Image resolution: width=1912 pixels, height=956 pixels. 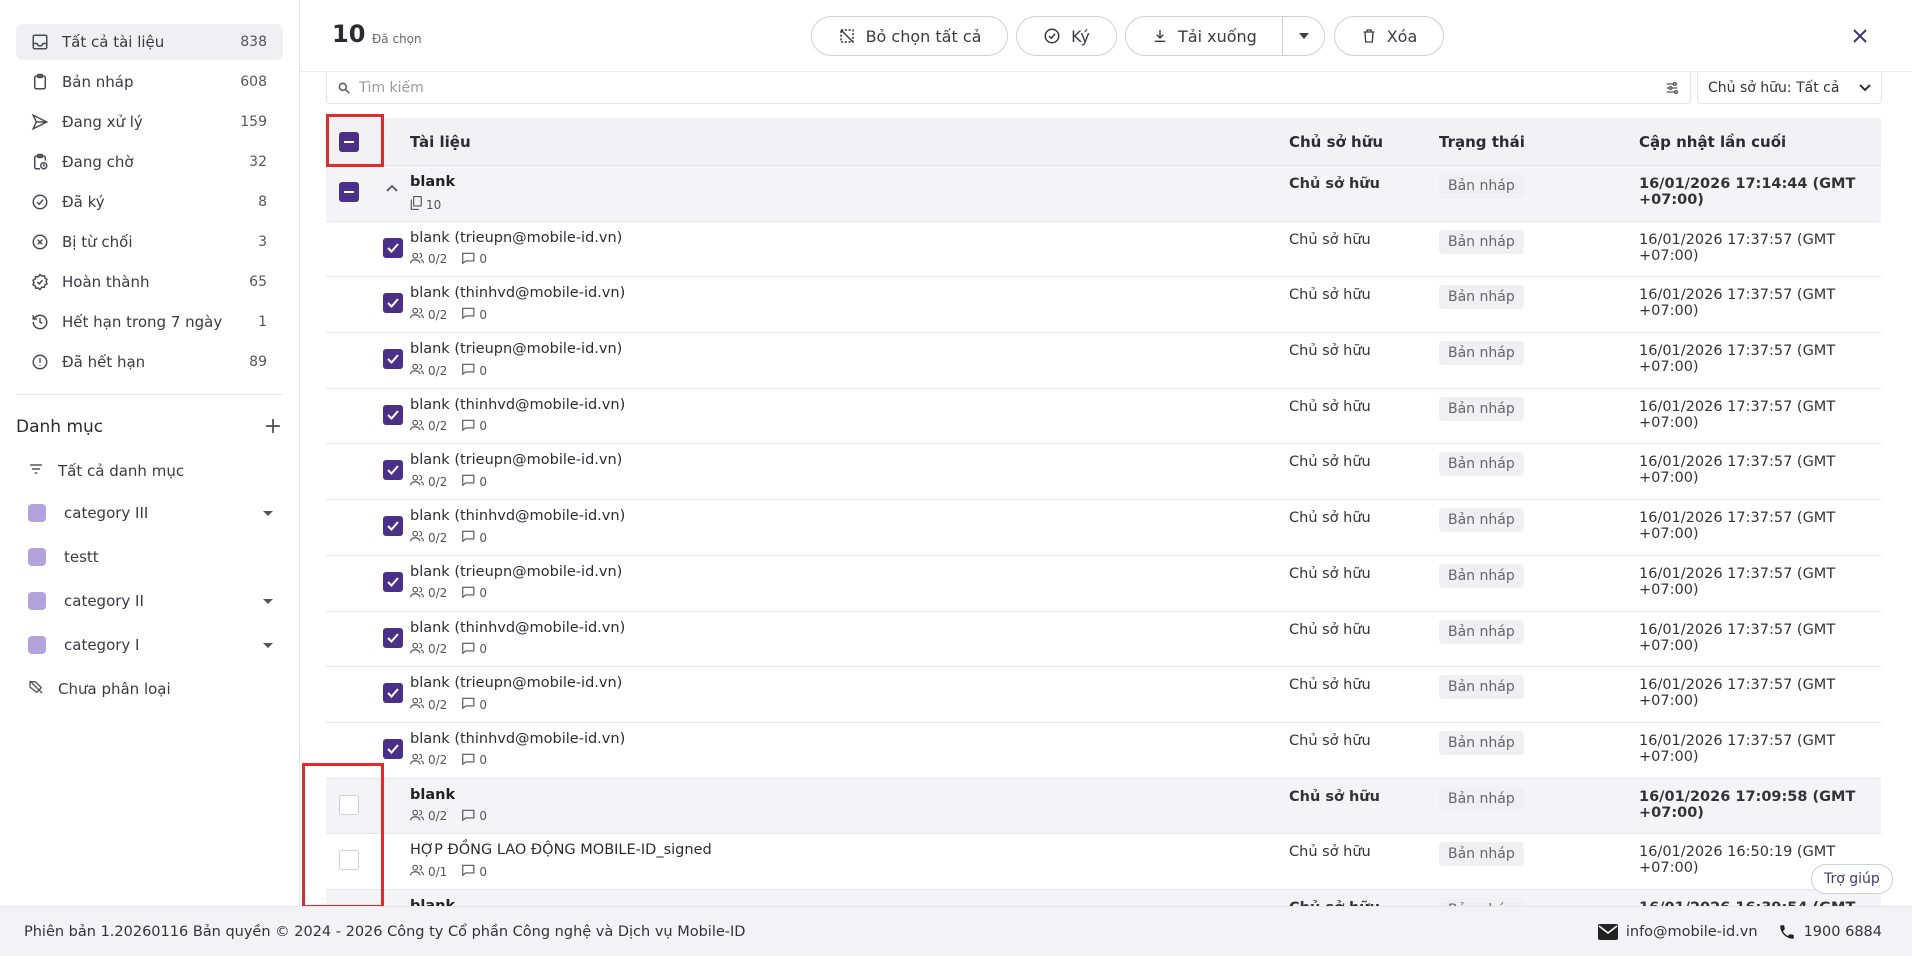 I want to click on owner-filter-select: Chủ sở hữu: Tất cả, so click(x=1789, y=88).